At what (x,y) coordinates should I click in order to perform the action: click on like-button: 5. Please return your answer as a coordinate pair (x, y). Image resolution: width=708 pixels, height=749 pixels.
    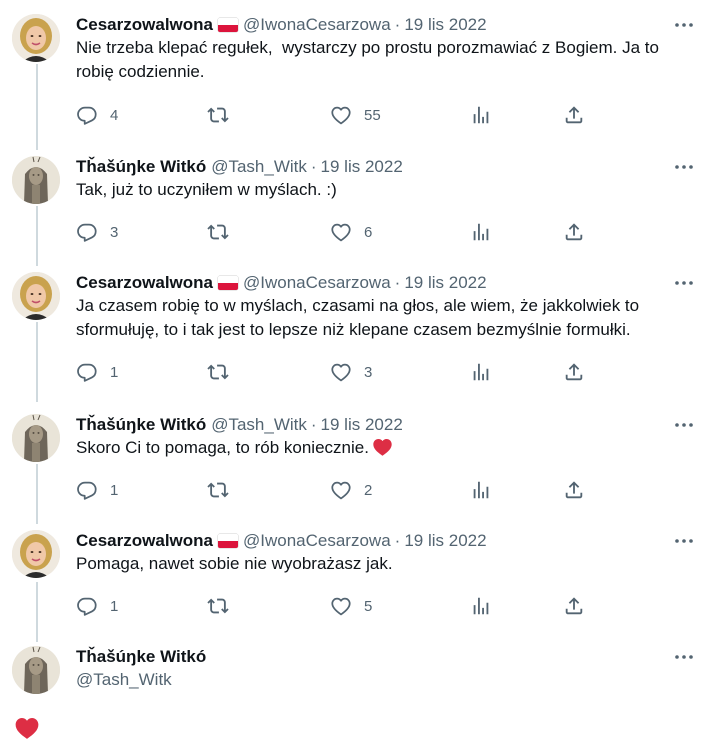
    Looking at the image, I should click on (351, 606).